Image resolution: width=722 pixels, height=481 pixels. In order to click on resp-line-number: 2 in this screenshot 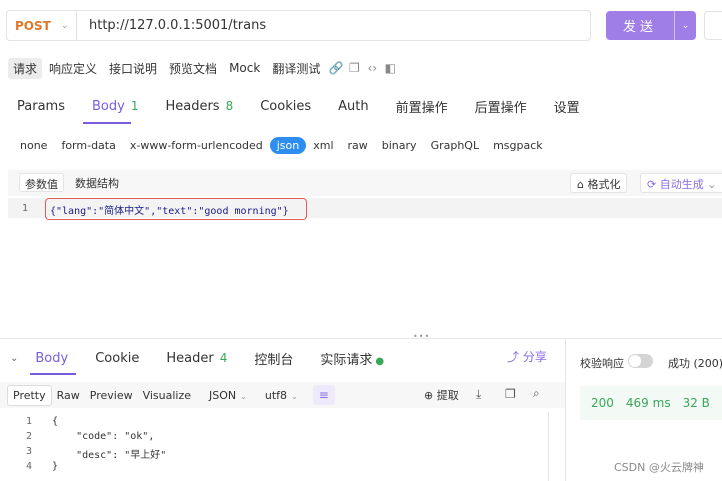, I will do `click(29, 436)`.